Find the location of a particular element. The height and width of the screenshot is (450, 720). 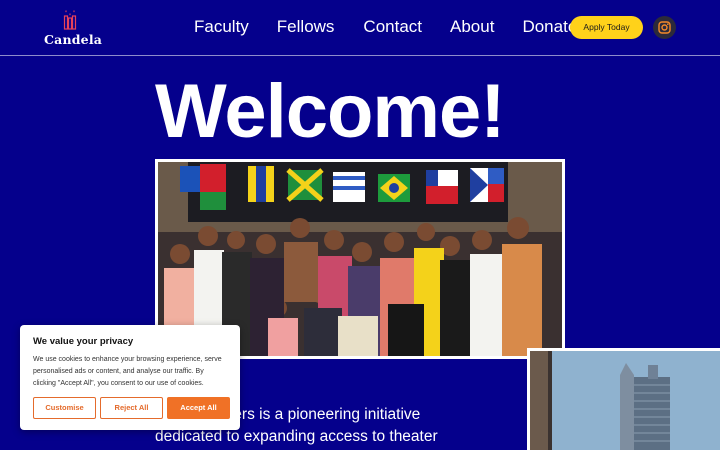

building-photo is located at coordinates (623, 399).